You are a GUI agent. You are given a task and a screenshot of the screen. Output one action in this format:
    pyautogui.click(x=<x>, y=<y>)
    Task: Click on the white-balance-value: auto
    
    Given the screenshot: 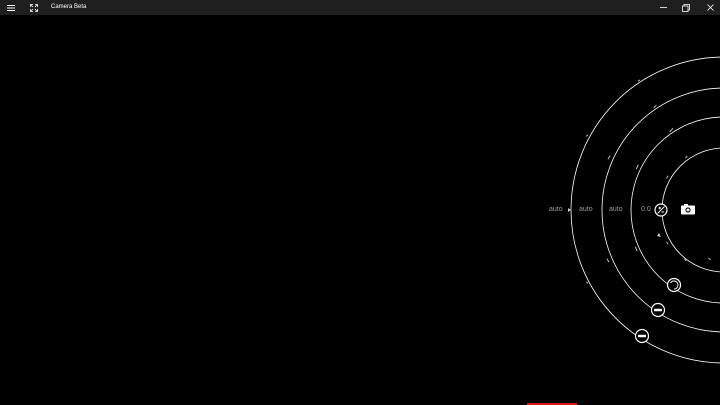 What is the action you would take?
    pyautogui.click(x=556, y=209)
    